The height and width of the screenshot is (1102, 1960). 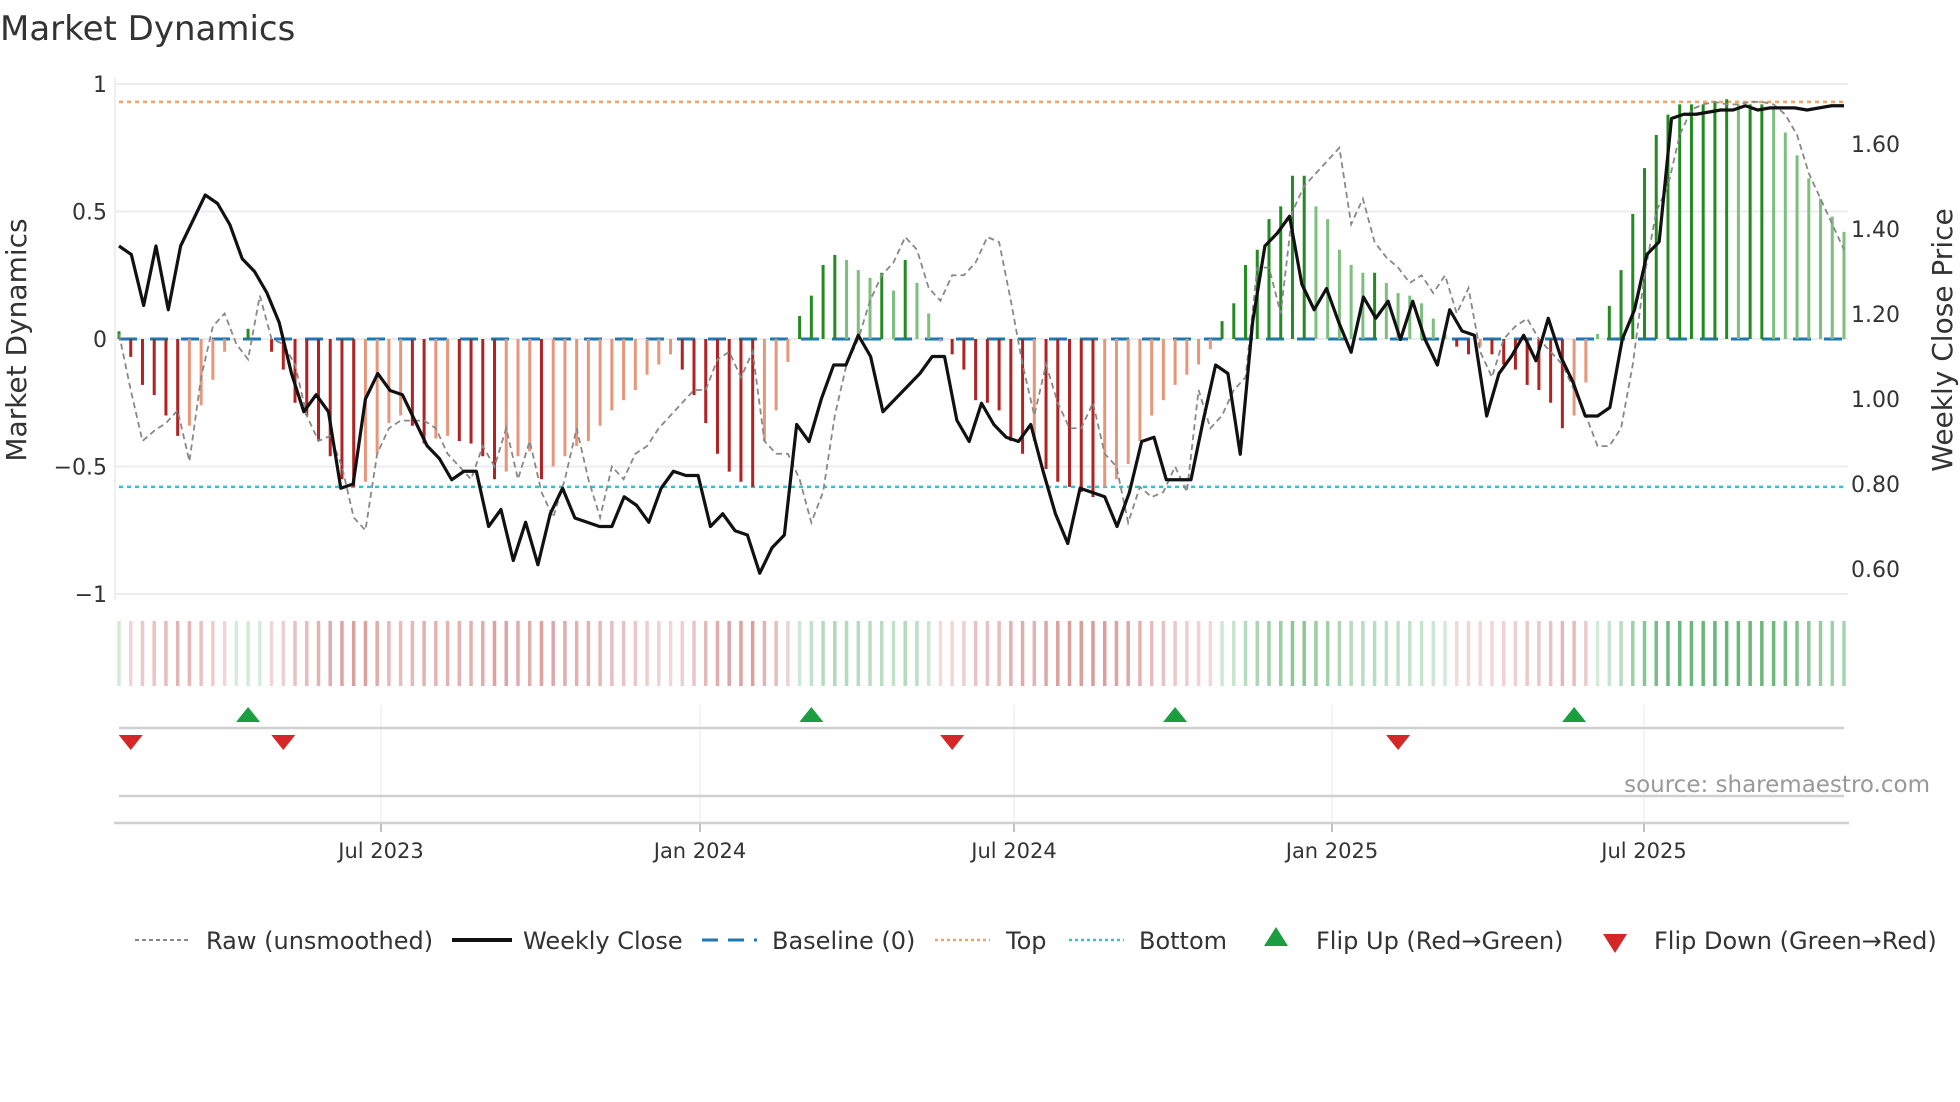 I want to click on x-tick-label: Jan 2025, so click(x=1331, y=851).